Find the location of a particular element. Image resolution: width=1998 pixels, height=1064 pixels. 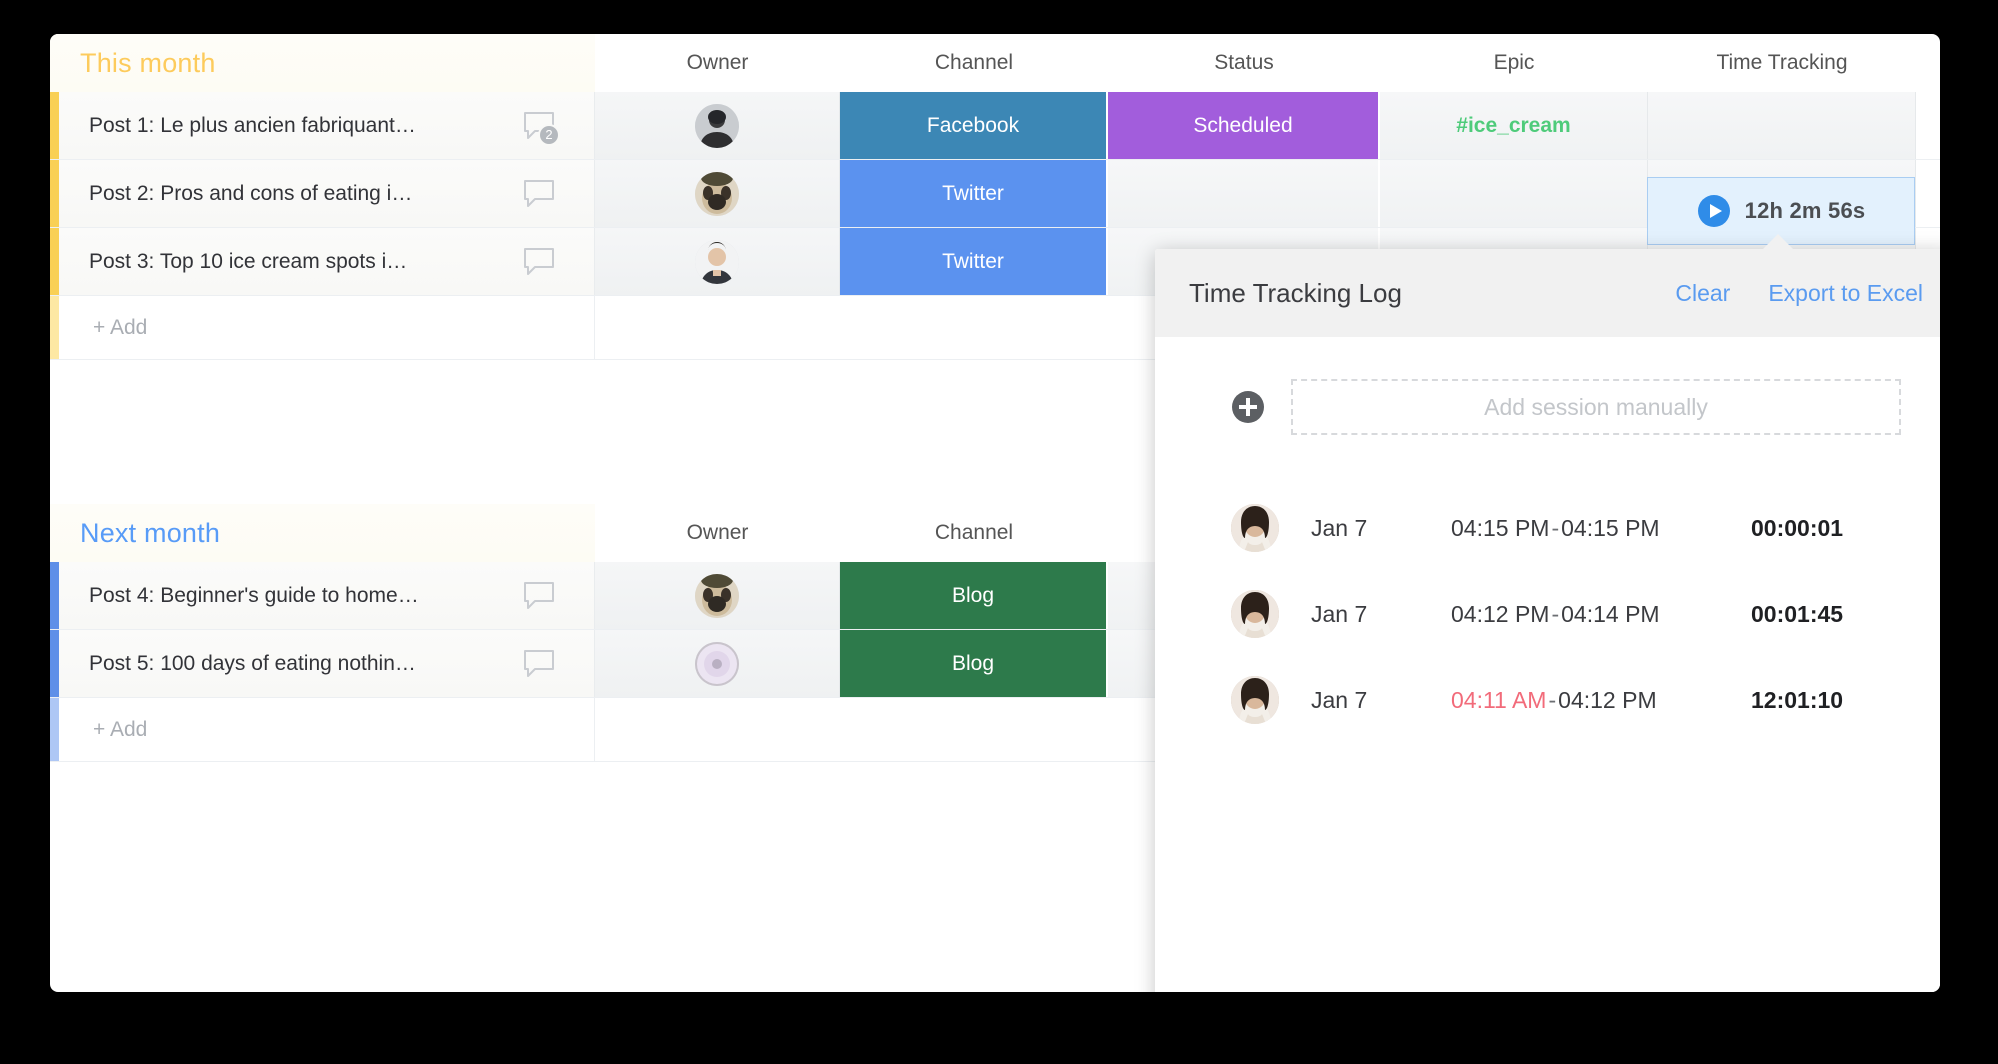

channel-cell: Facebook is located at coordinates (974, 125).